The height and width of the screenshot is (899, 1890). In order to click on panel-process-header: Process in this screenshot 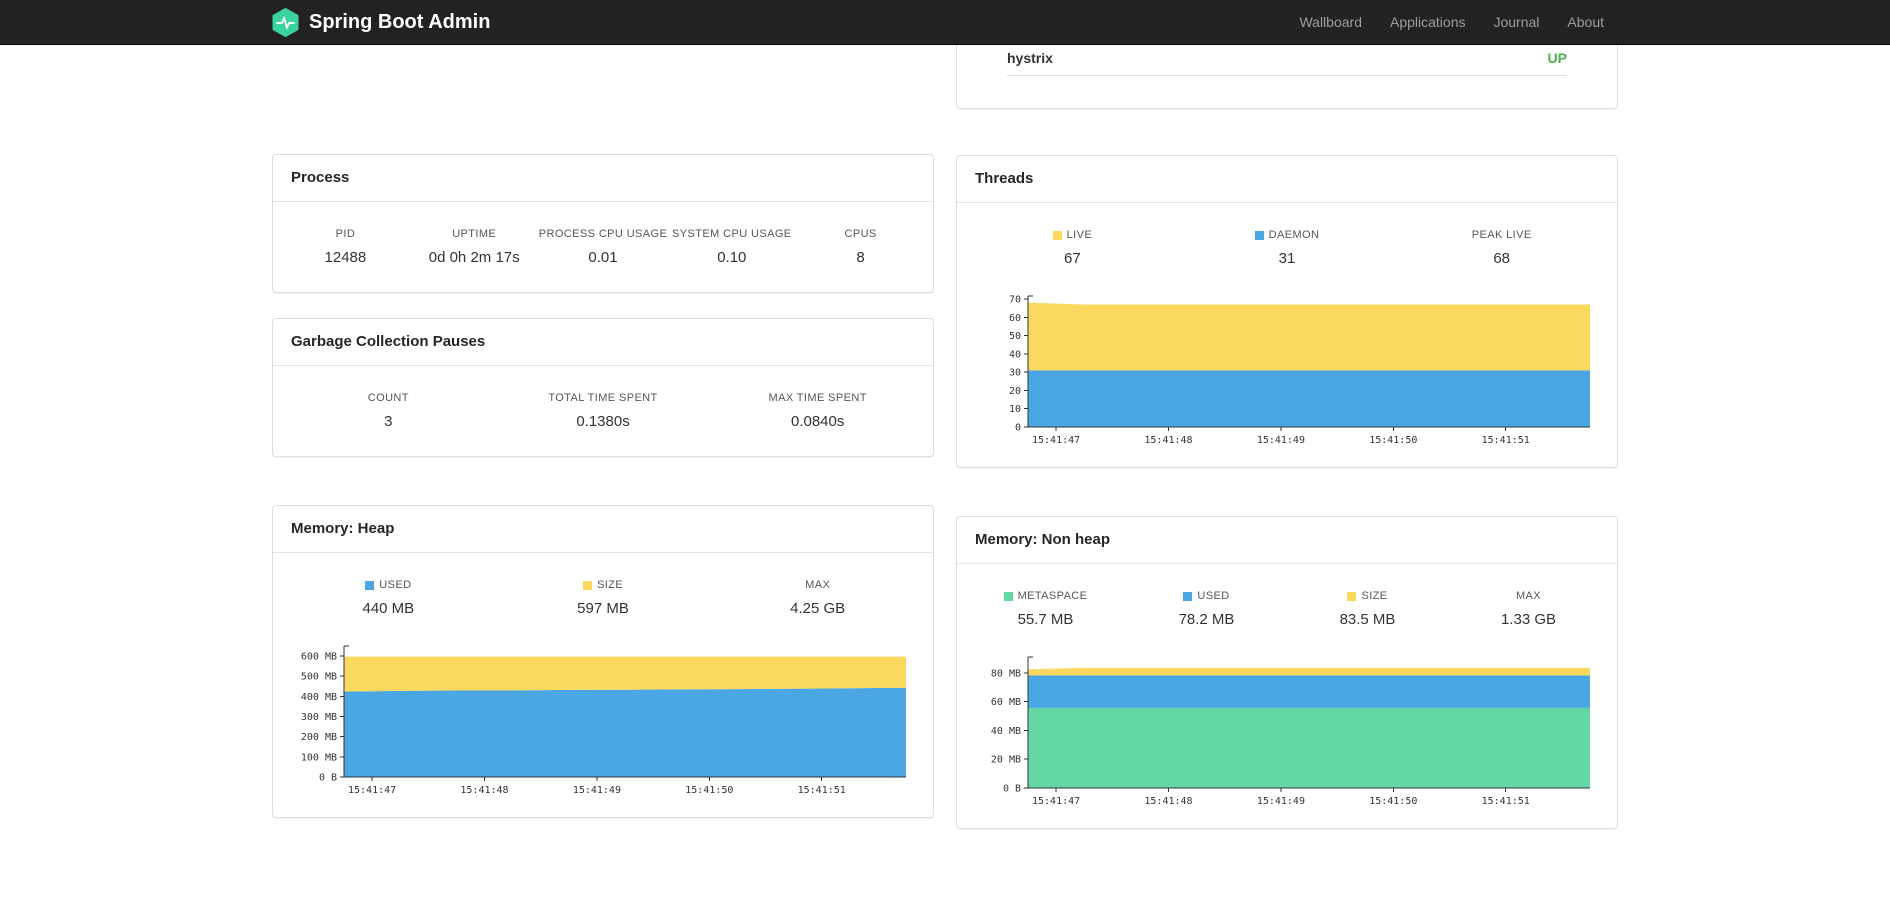, I will do `click(603, 178)`.